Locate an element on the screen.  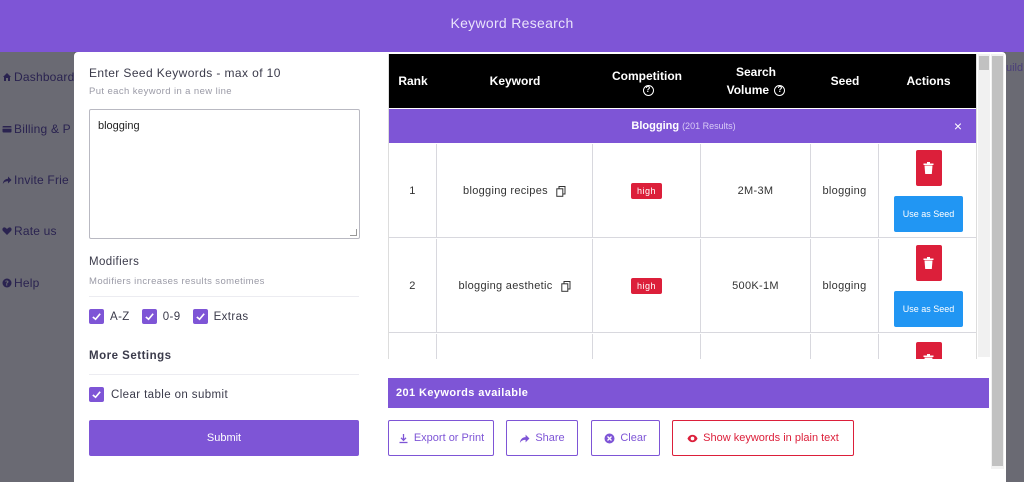
cell-keyword: blogging recipes is located at coordinates (515, 191).